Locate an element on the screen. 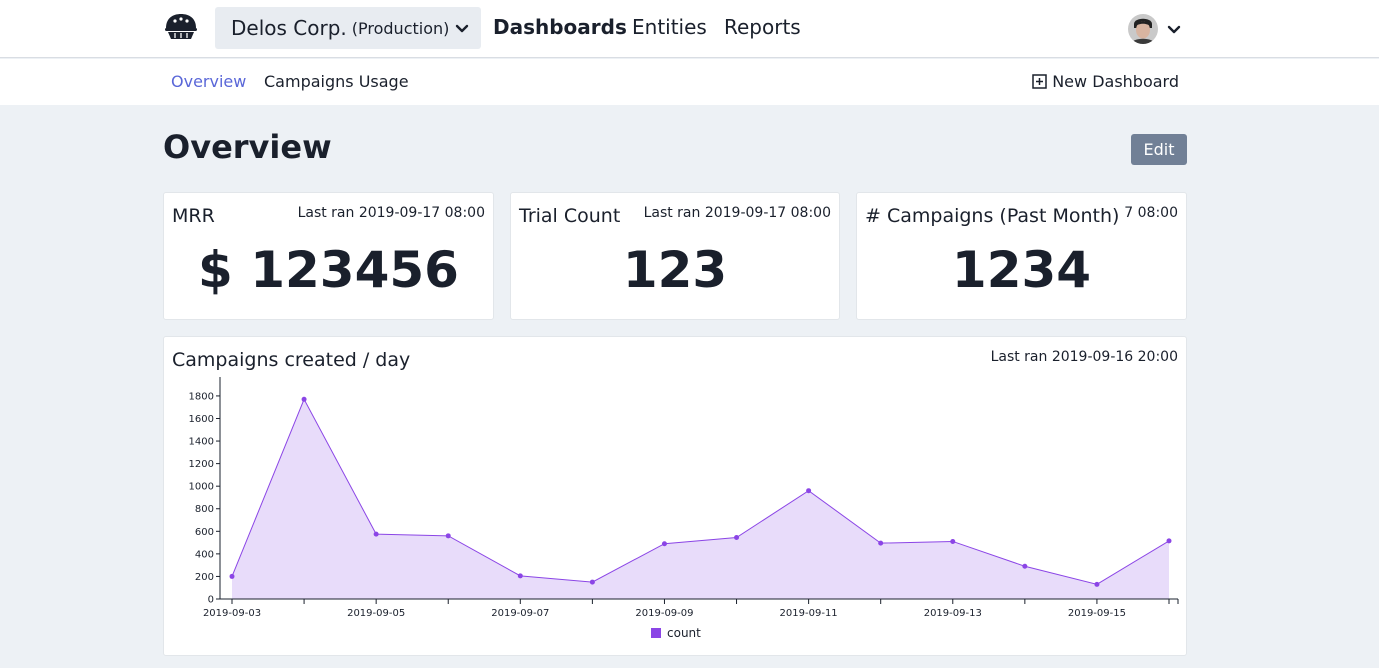 Image resolution: width=1379 pixels, height=668 pixels. metric-value: 1234 is located at coordinates (1021, 270).